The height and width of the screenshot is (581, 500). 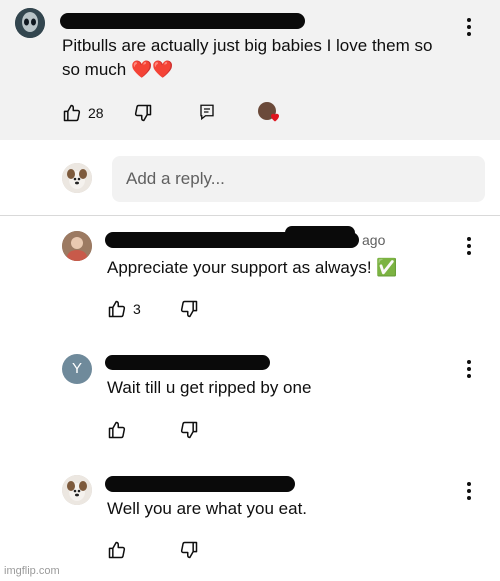 I want to click on avatar-letter: Y, so click(x=76, y=368).